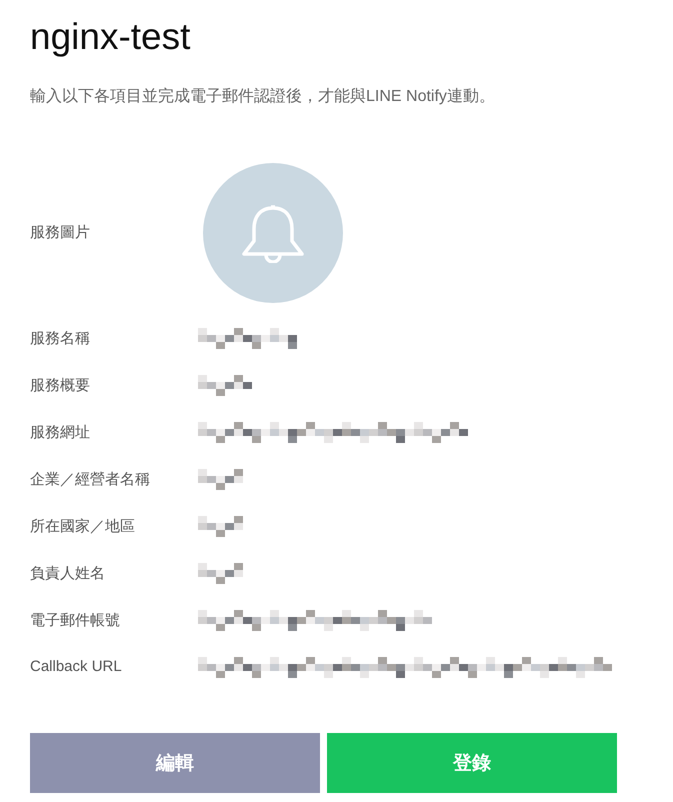  Describe the element at coordinates (90, 479) in the screenshot. I see `field-label: 企業／經營者名稱` at that location.